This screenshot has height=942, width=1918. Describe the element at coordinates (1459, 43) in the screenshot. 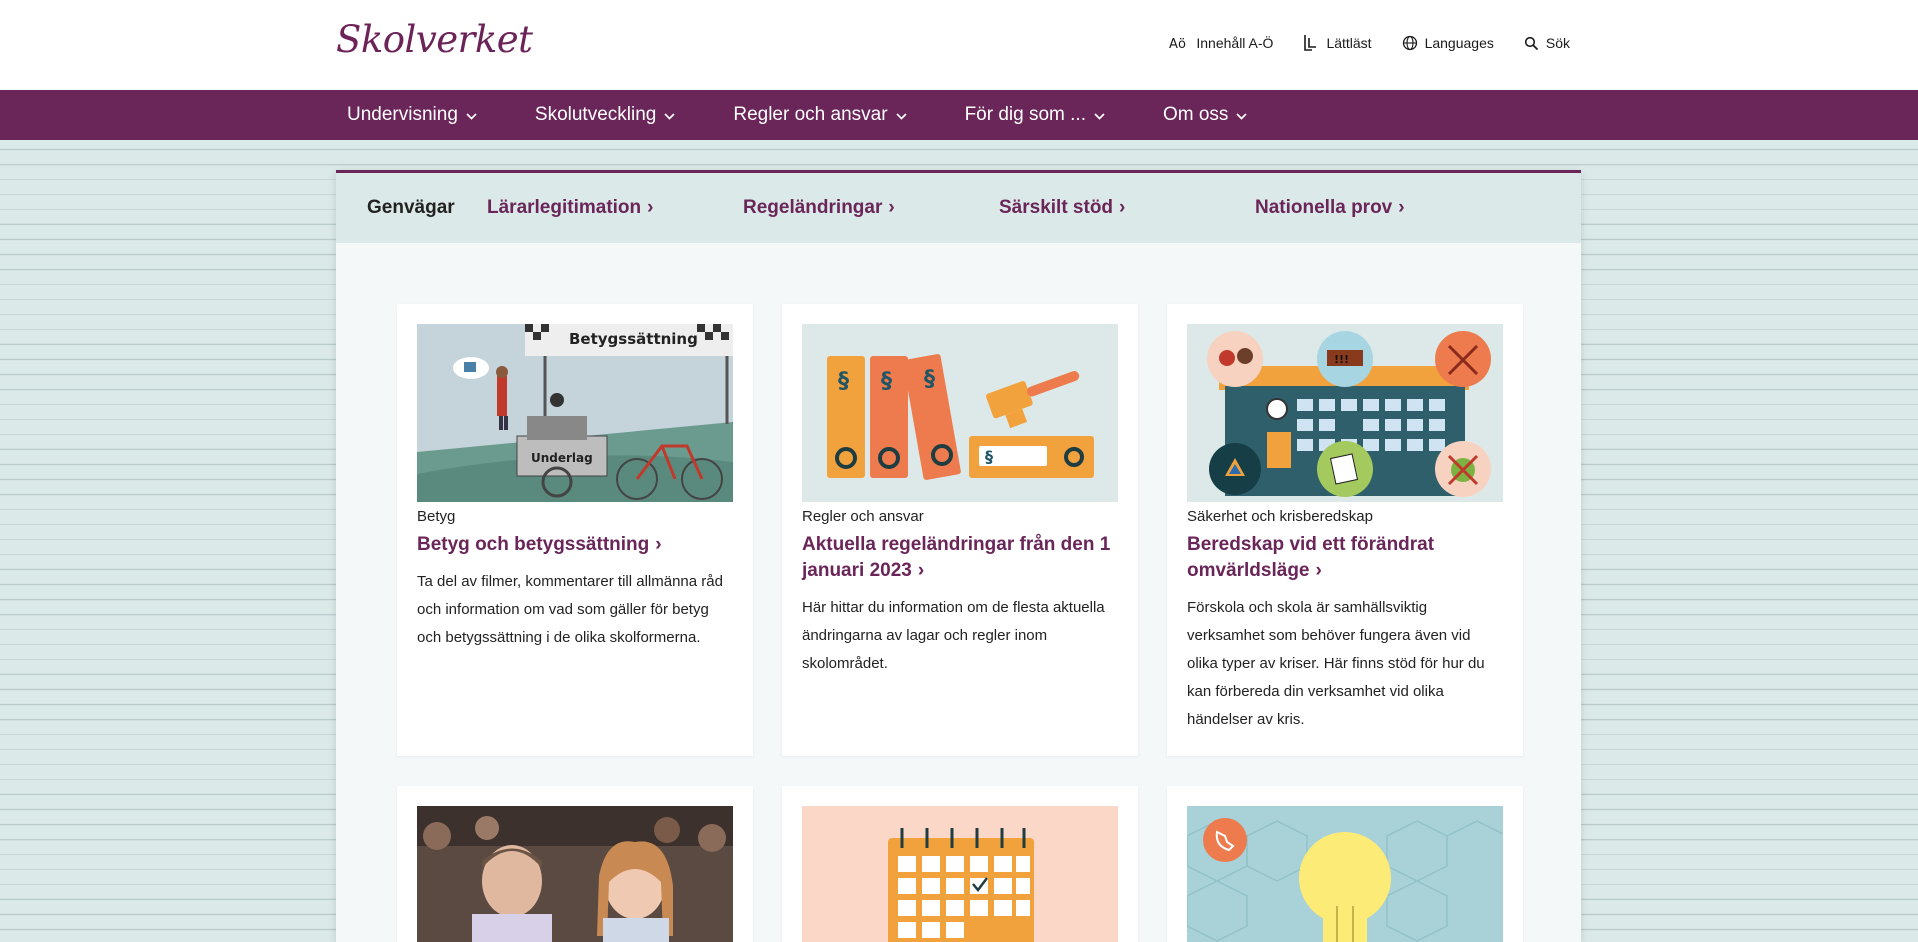

I see `tool-languages-label: Languages` at that location.